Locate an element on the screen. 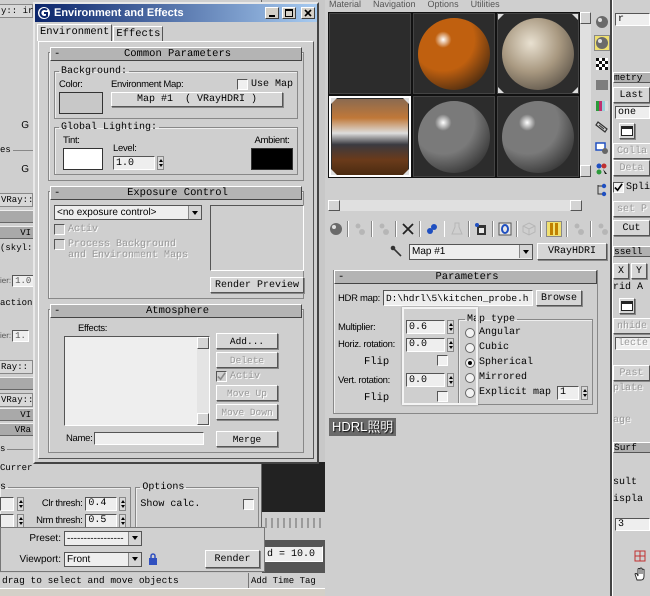 The height and width of the screenshot is (596, 650). menu-item: Navigation is located at coordinates (394, 5).